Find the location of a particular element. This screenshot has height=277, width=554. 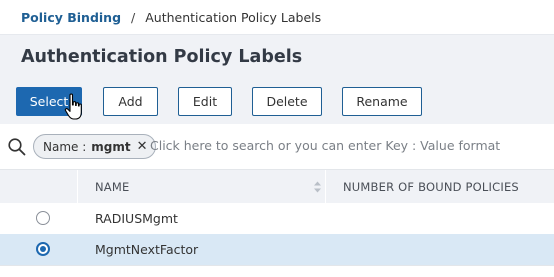

table-header: NAME NUMBER OF BOUND POLICIES is located at coordinates (277, 187).